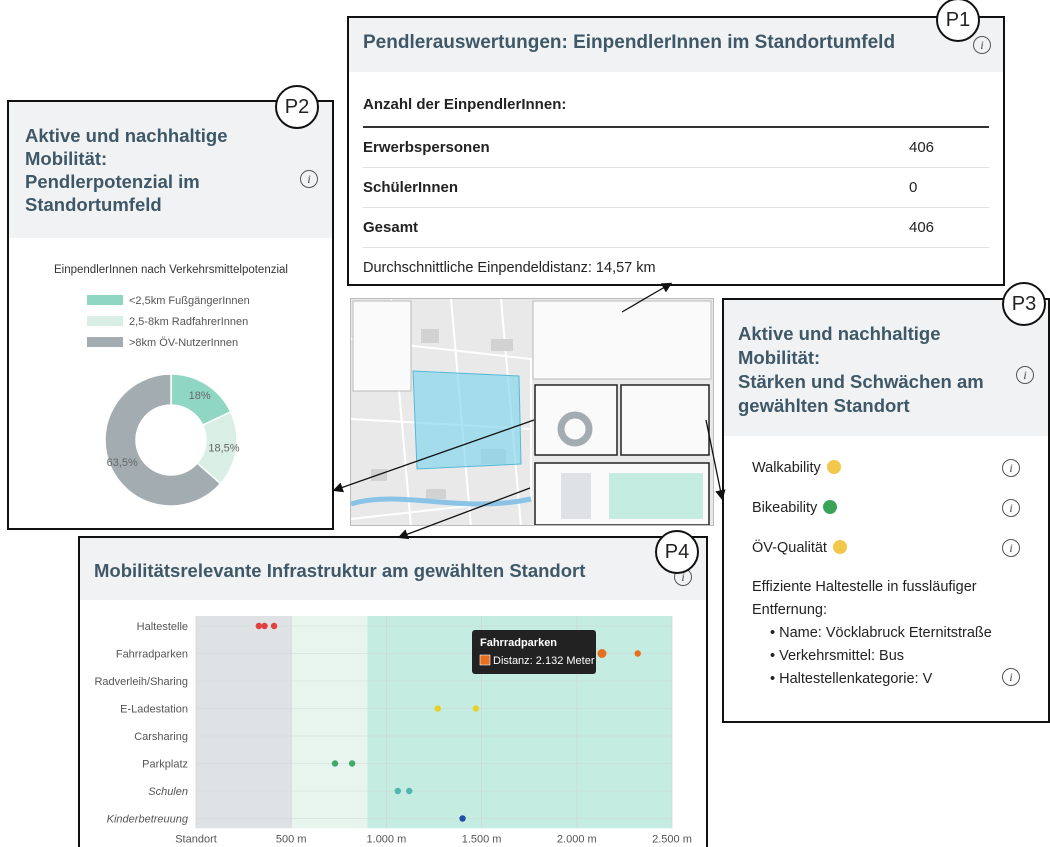 The height and width of the screenshot is (847, 1050). What do you see at coordinates (183, 343) in the screenshot?
I see `legend-label: >8km ÖV-NutzerInnen` at bounding box center [183, 343].